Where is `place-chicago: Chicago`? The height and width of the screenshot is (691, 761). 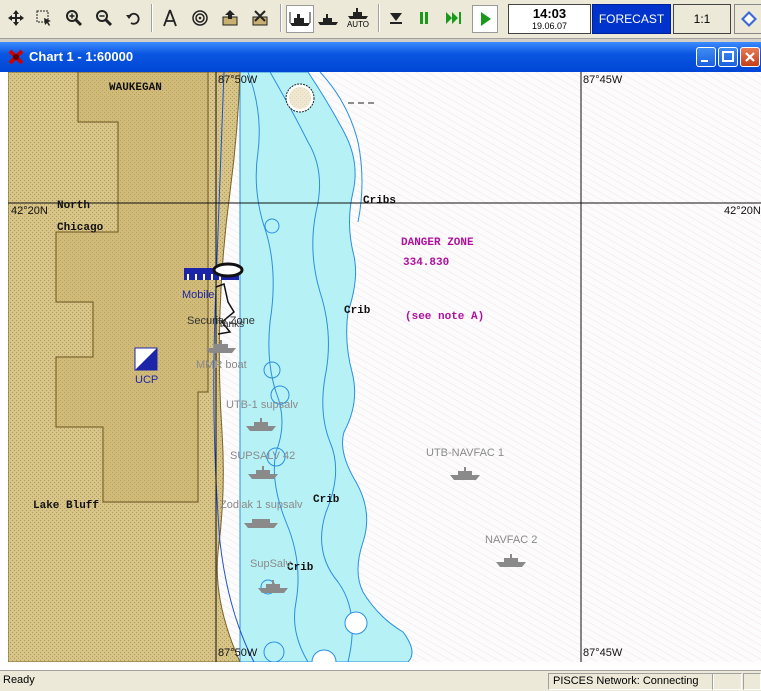
place-chicago: Chicago is located at coordinates (80, 228).